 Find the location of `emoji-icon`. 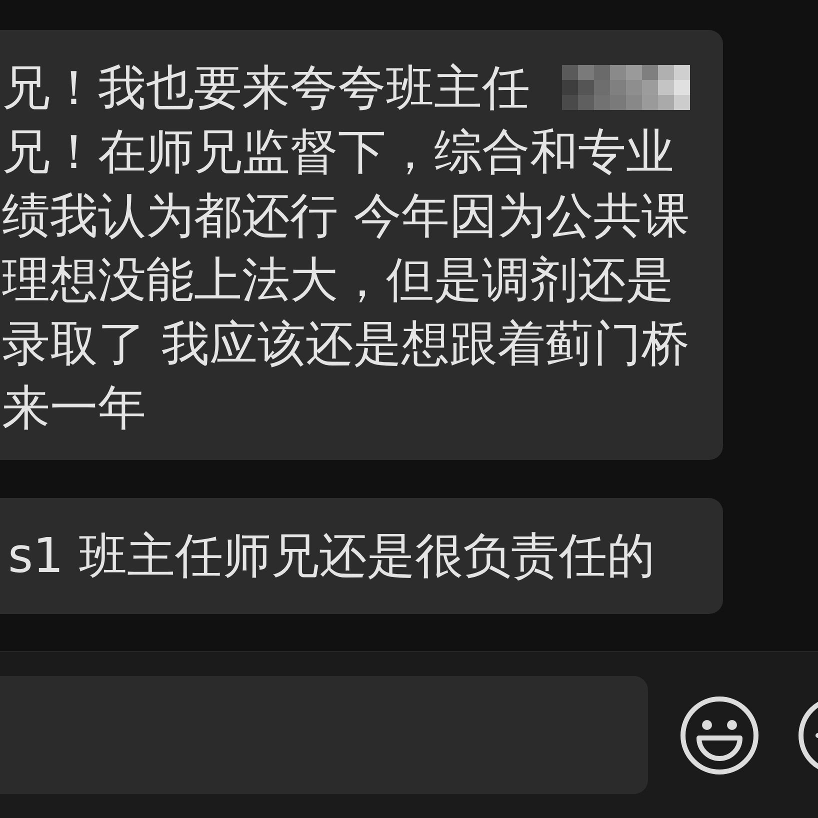

emoji-icon is located at coordinates (719, 735).